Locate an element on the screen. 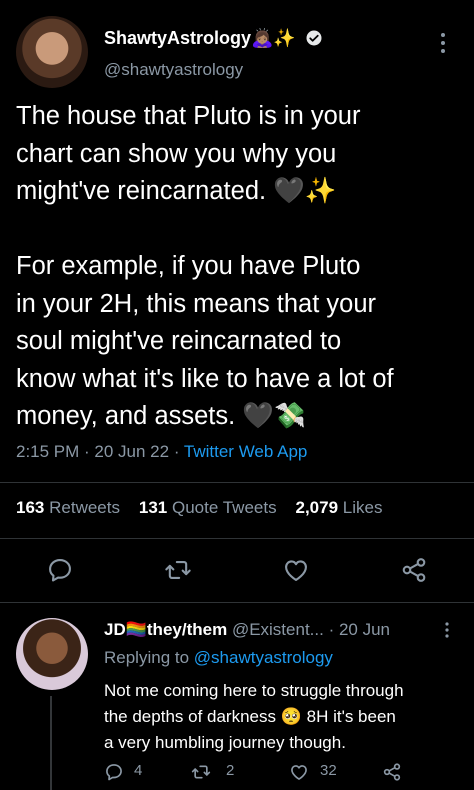 The height and width of the screenshot is (790, 474). quotes-stat: 131 Quote Tweets is located at coordinates (208, 507).